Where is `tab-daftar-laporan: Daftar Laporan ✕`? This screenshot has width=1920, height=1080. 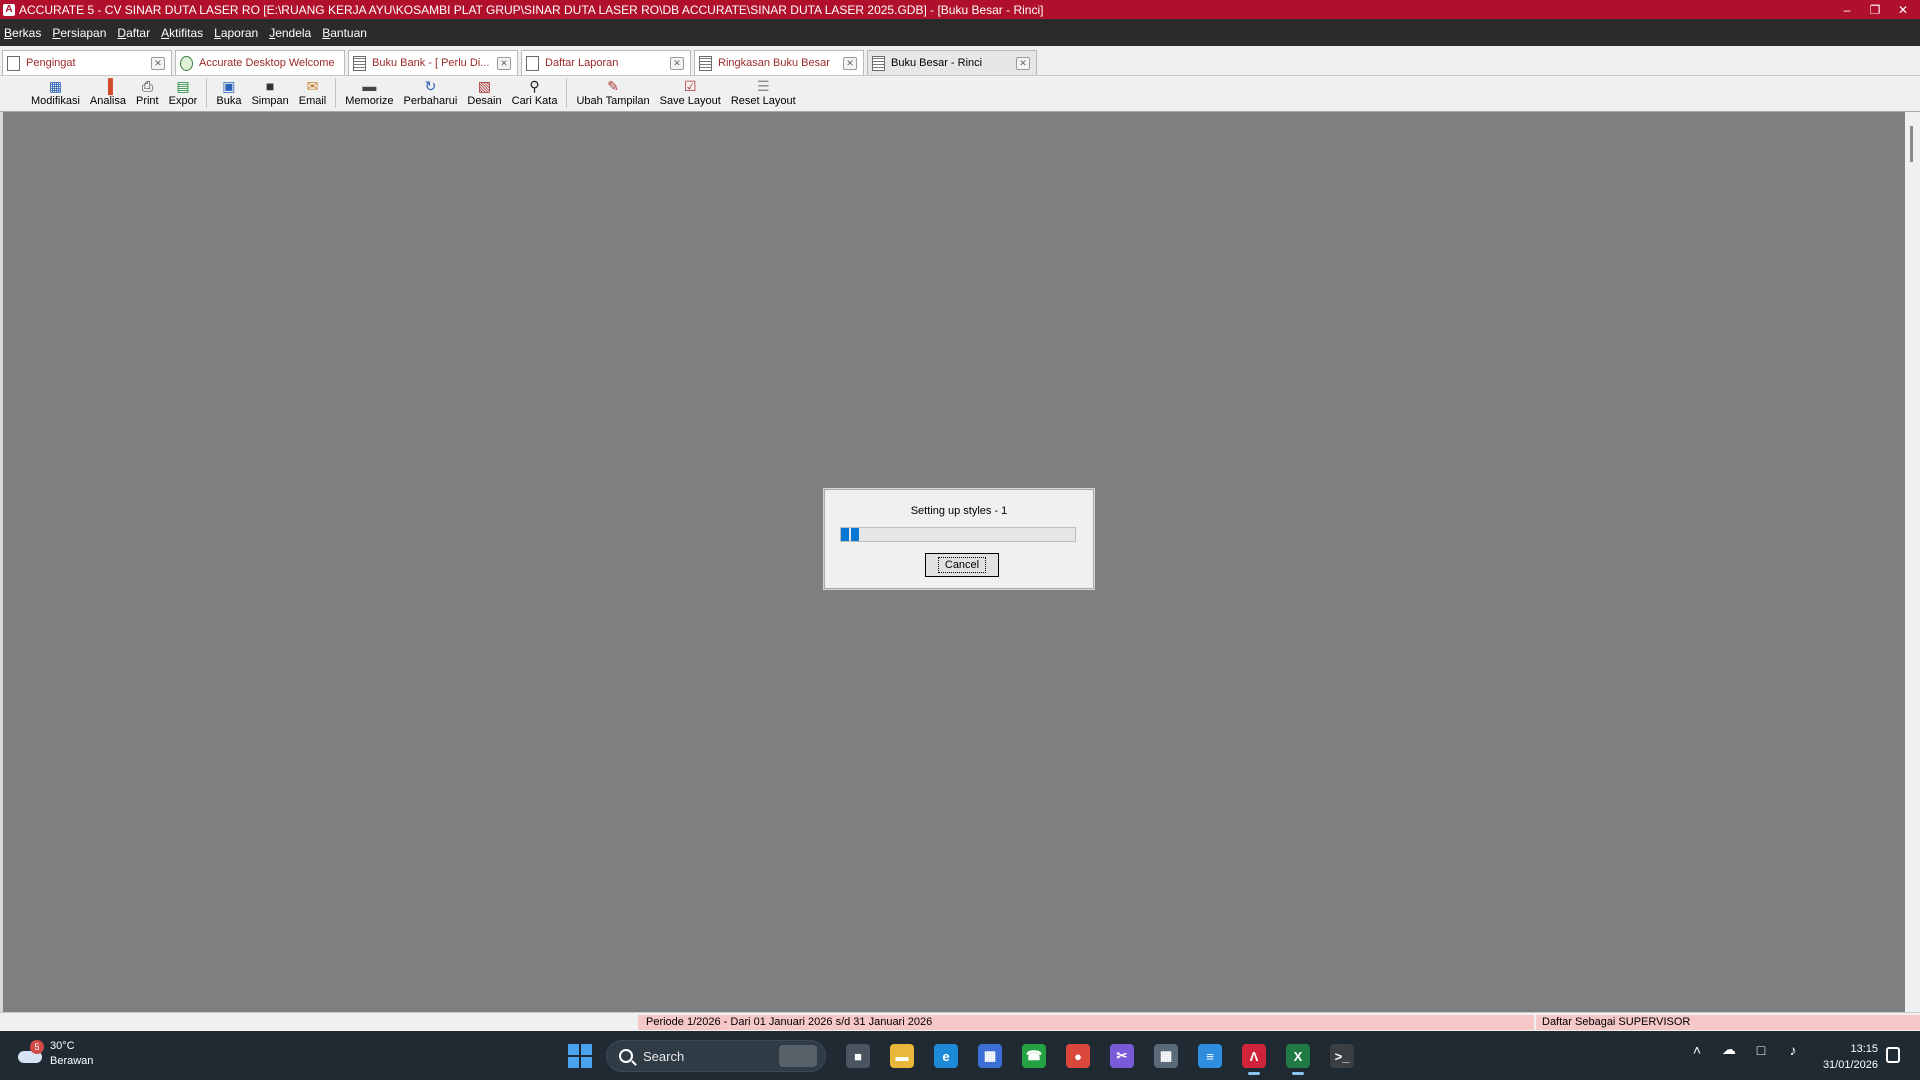
tab-daftar-laporan: Daftar Laporan ✕ is located at coordinates (606, 62).